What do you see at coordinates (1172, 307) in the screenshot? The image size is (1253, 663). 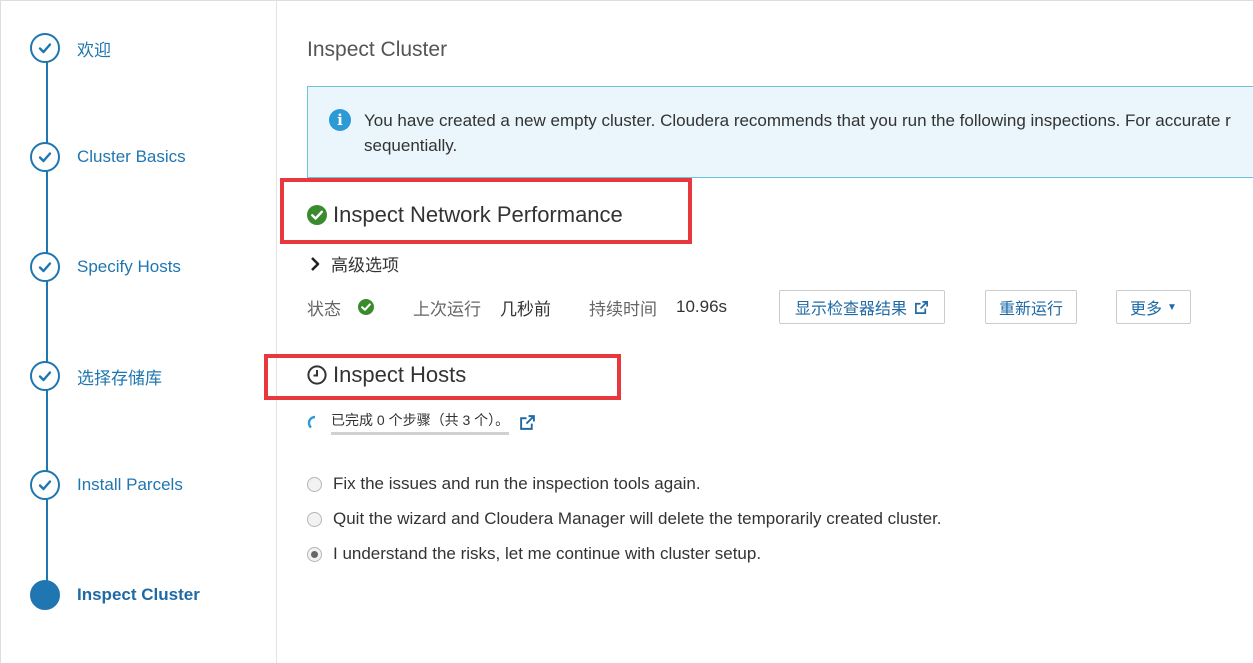 I see `caret-down-icon: ▼` at bounding box center [1172, 307].